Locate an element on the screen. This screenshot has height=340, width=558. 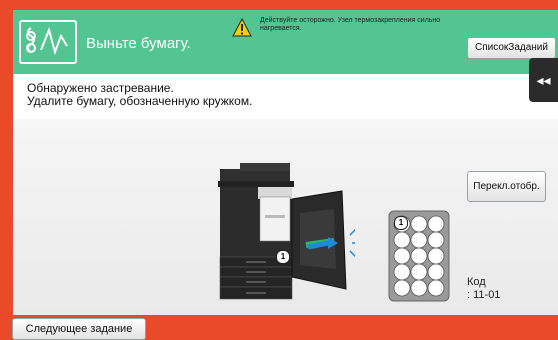
printer-jam-marker: 1 is located at coordinates (283, 257).